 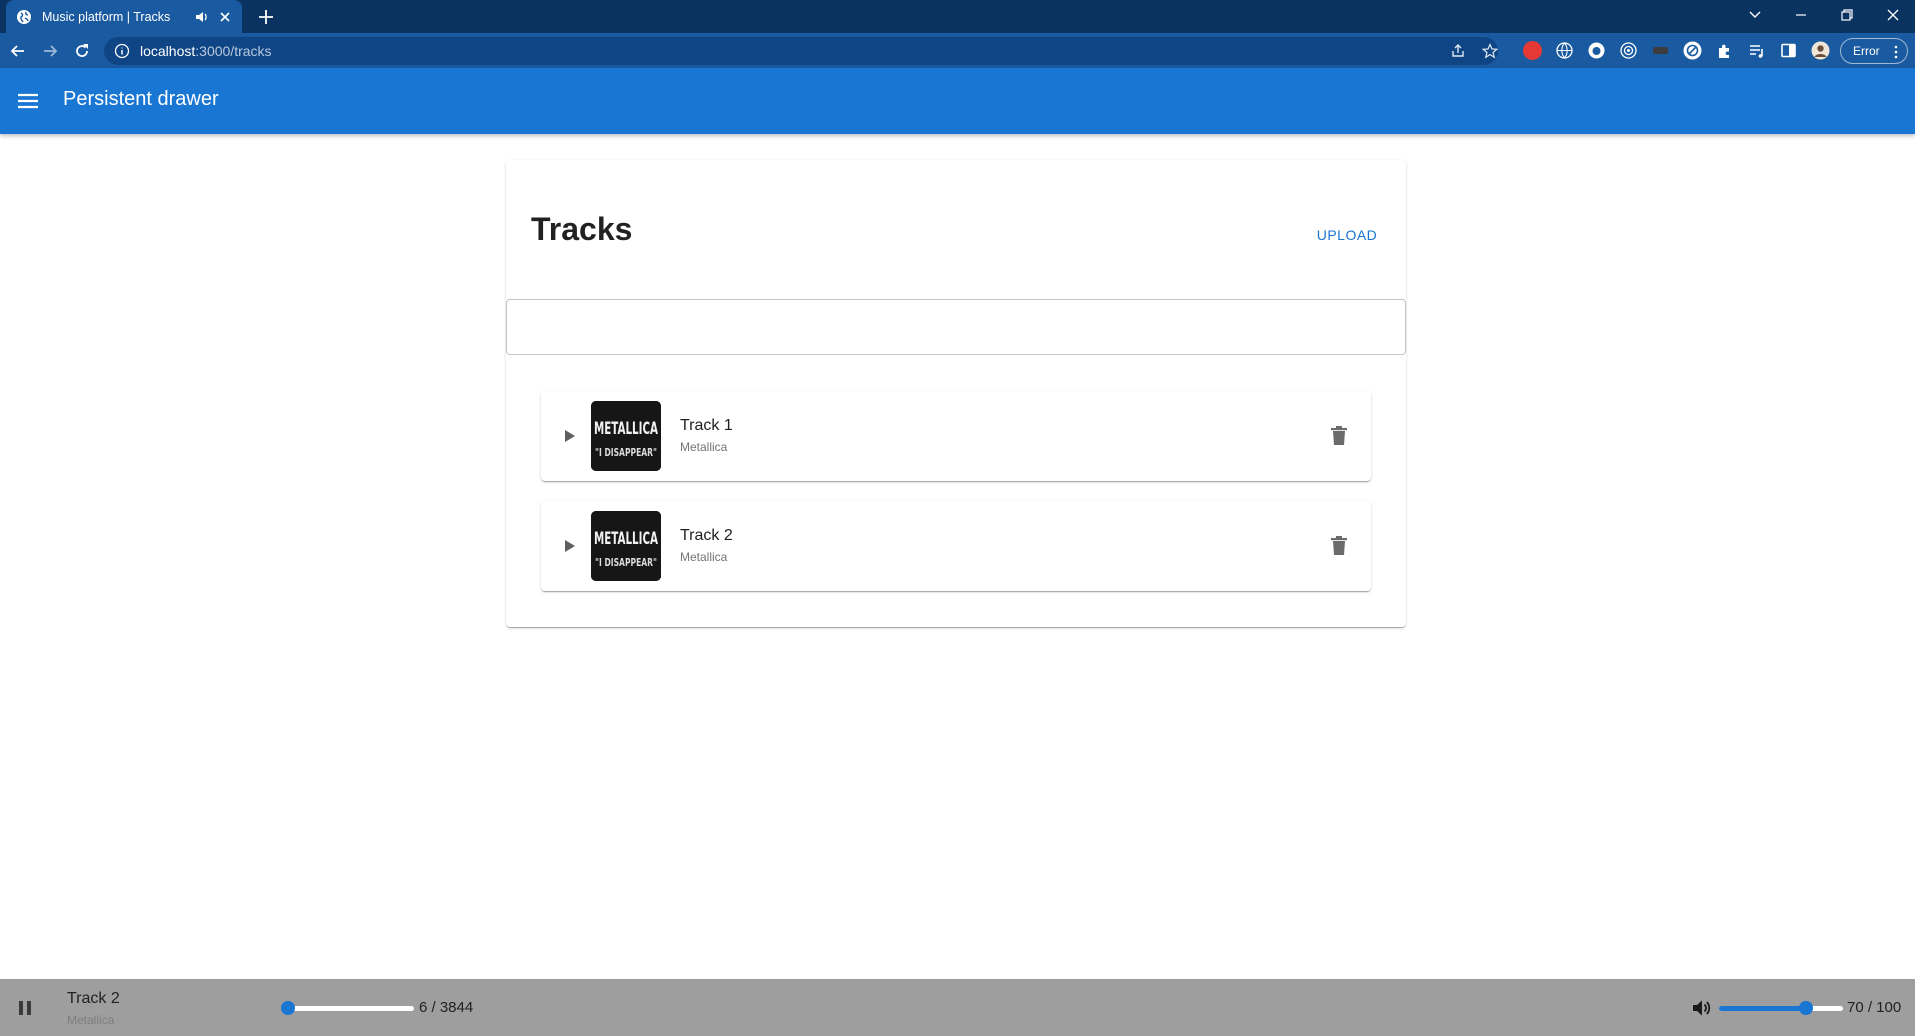 What do you see at coordinates (25, 1008) in the screenshot?
I see `pause-icon` at bounding box center [25, 1008].